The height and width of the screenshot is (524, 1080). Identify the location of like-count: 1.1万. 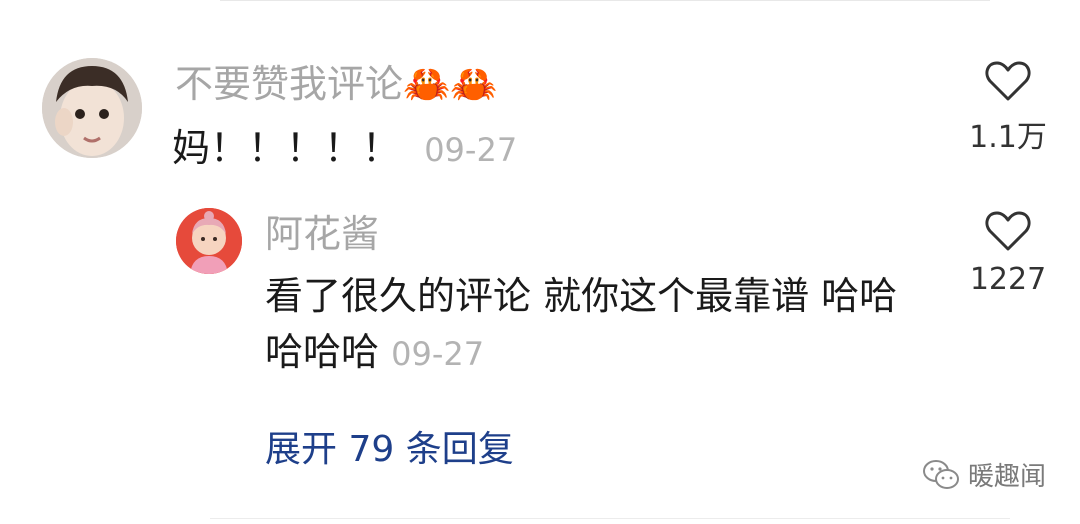
(1008, 137).